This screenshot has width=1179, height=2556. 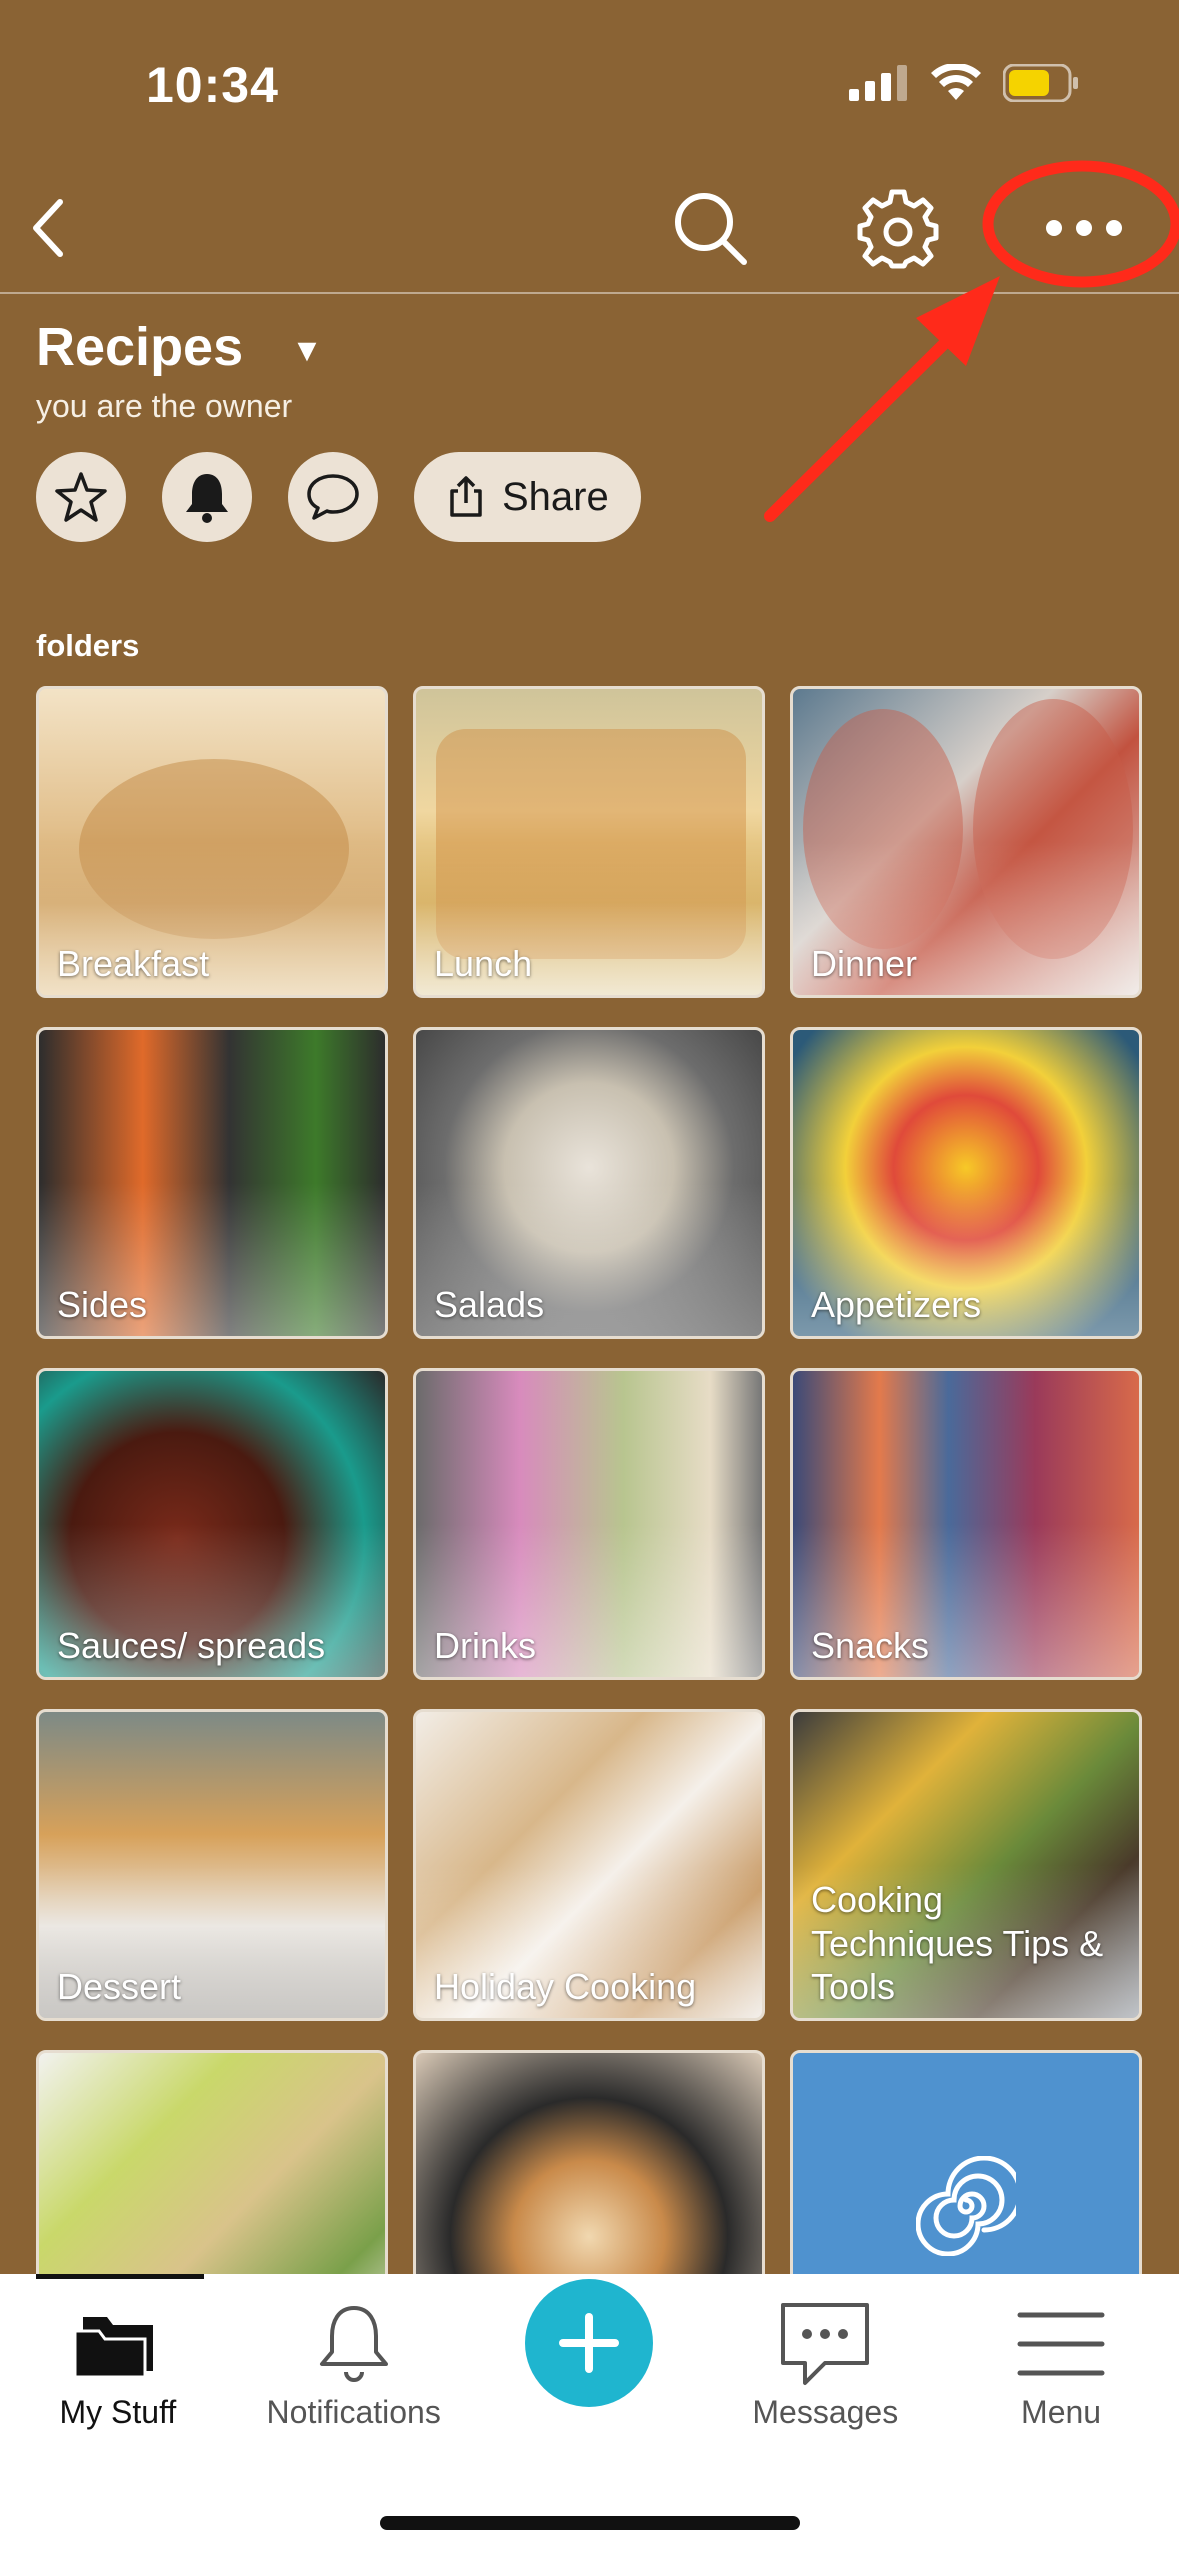 I want to click on folder-label: Sides, so click(x=102, y=1304).